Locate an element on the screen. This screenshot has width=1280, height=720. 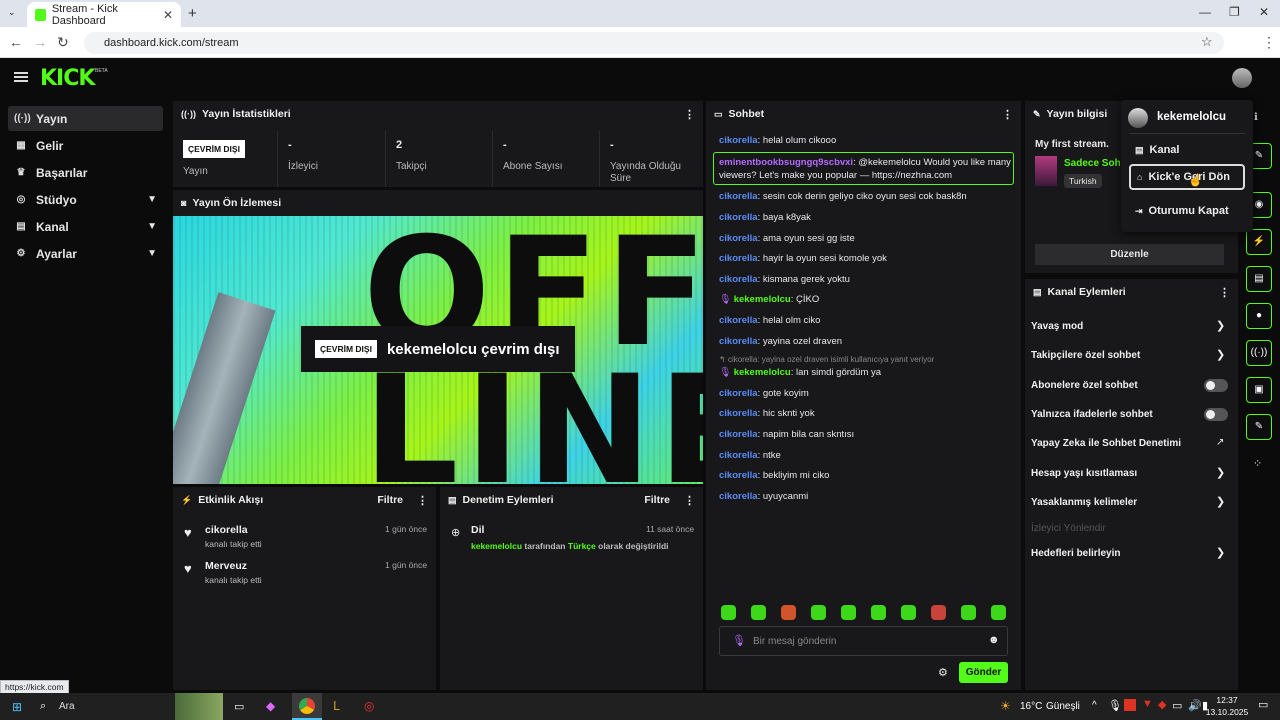
lightning-icon: ⚡ is located at coordinates (1259, 242).